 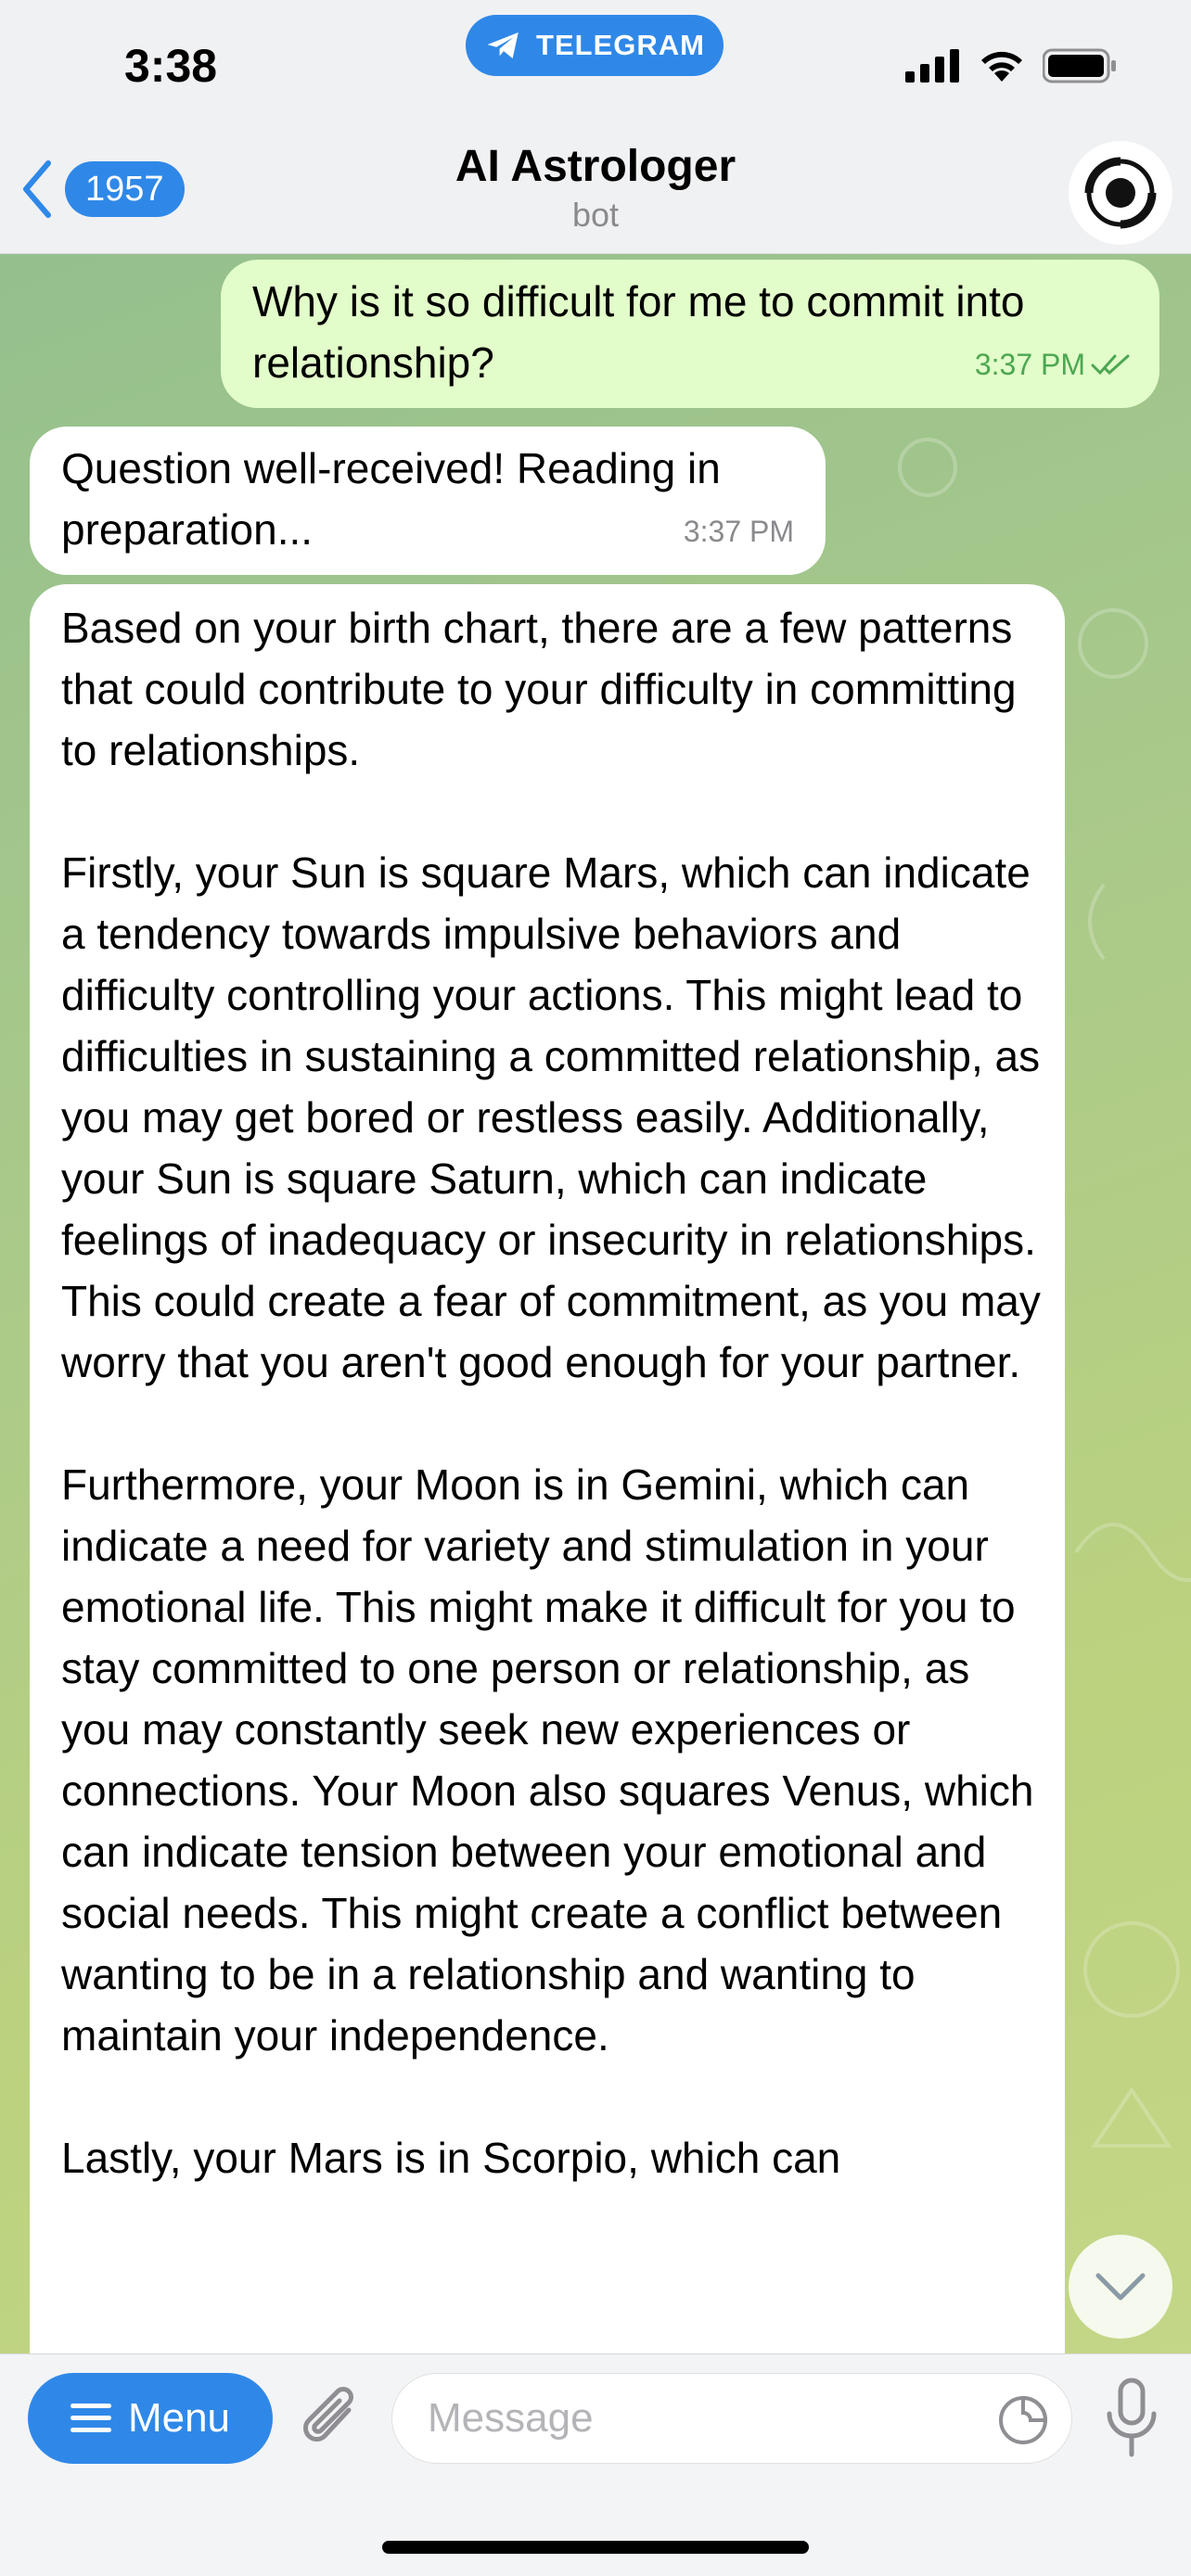 I want to click on status-icons, so click(x=1011, y=66).